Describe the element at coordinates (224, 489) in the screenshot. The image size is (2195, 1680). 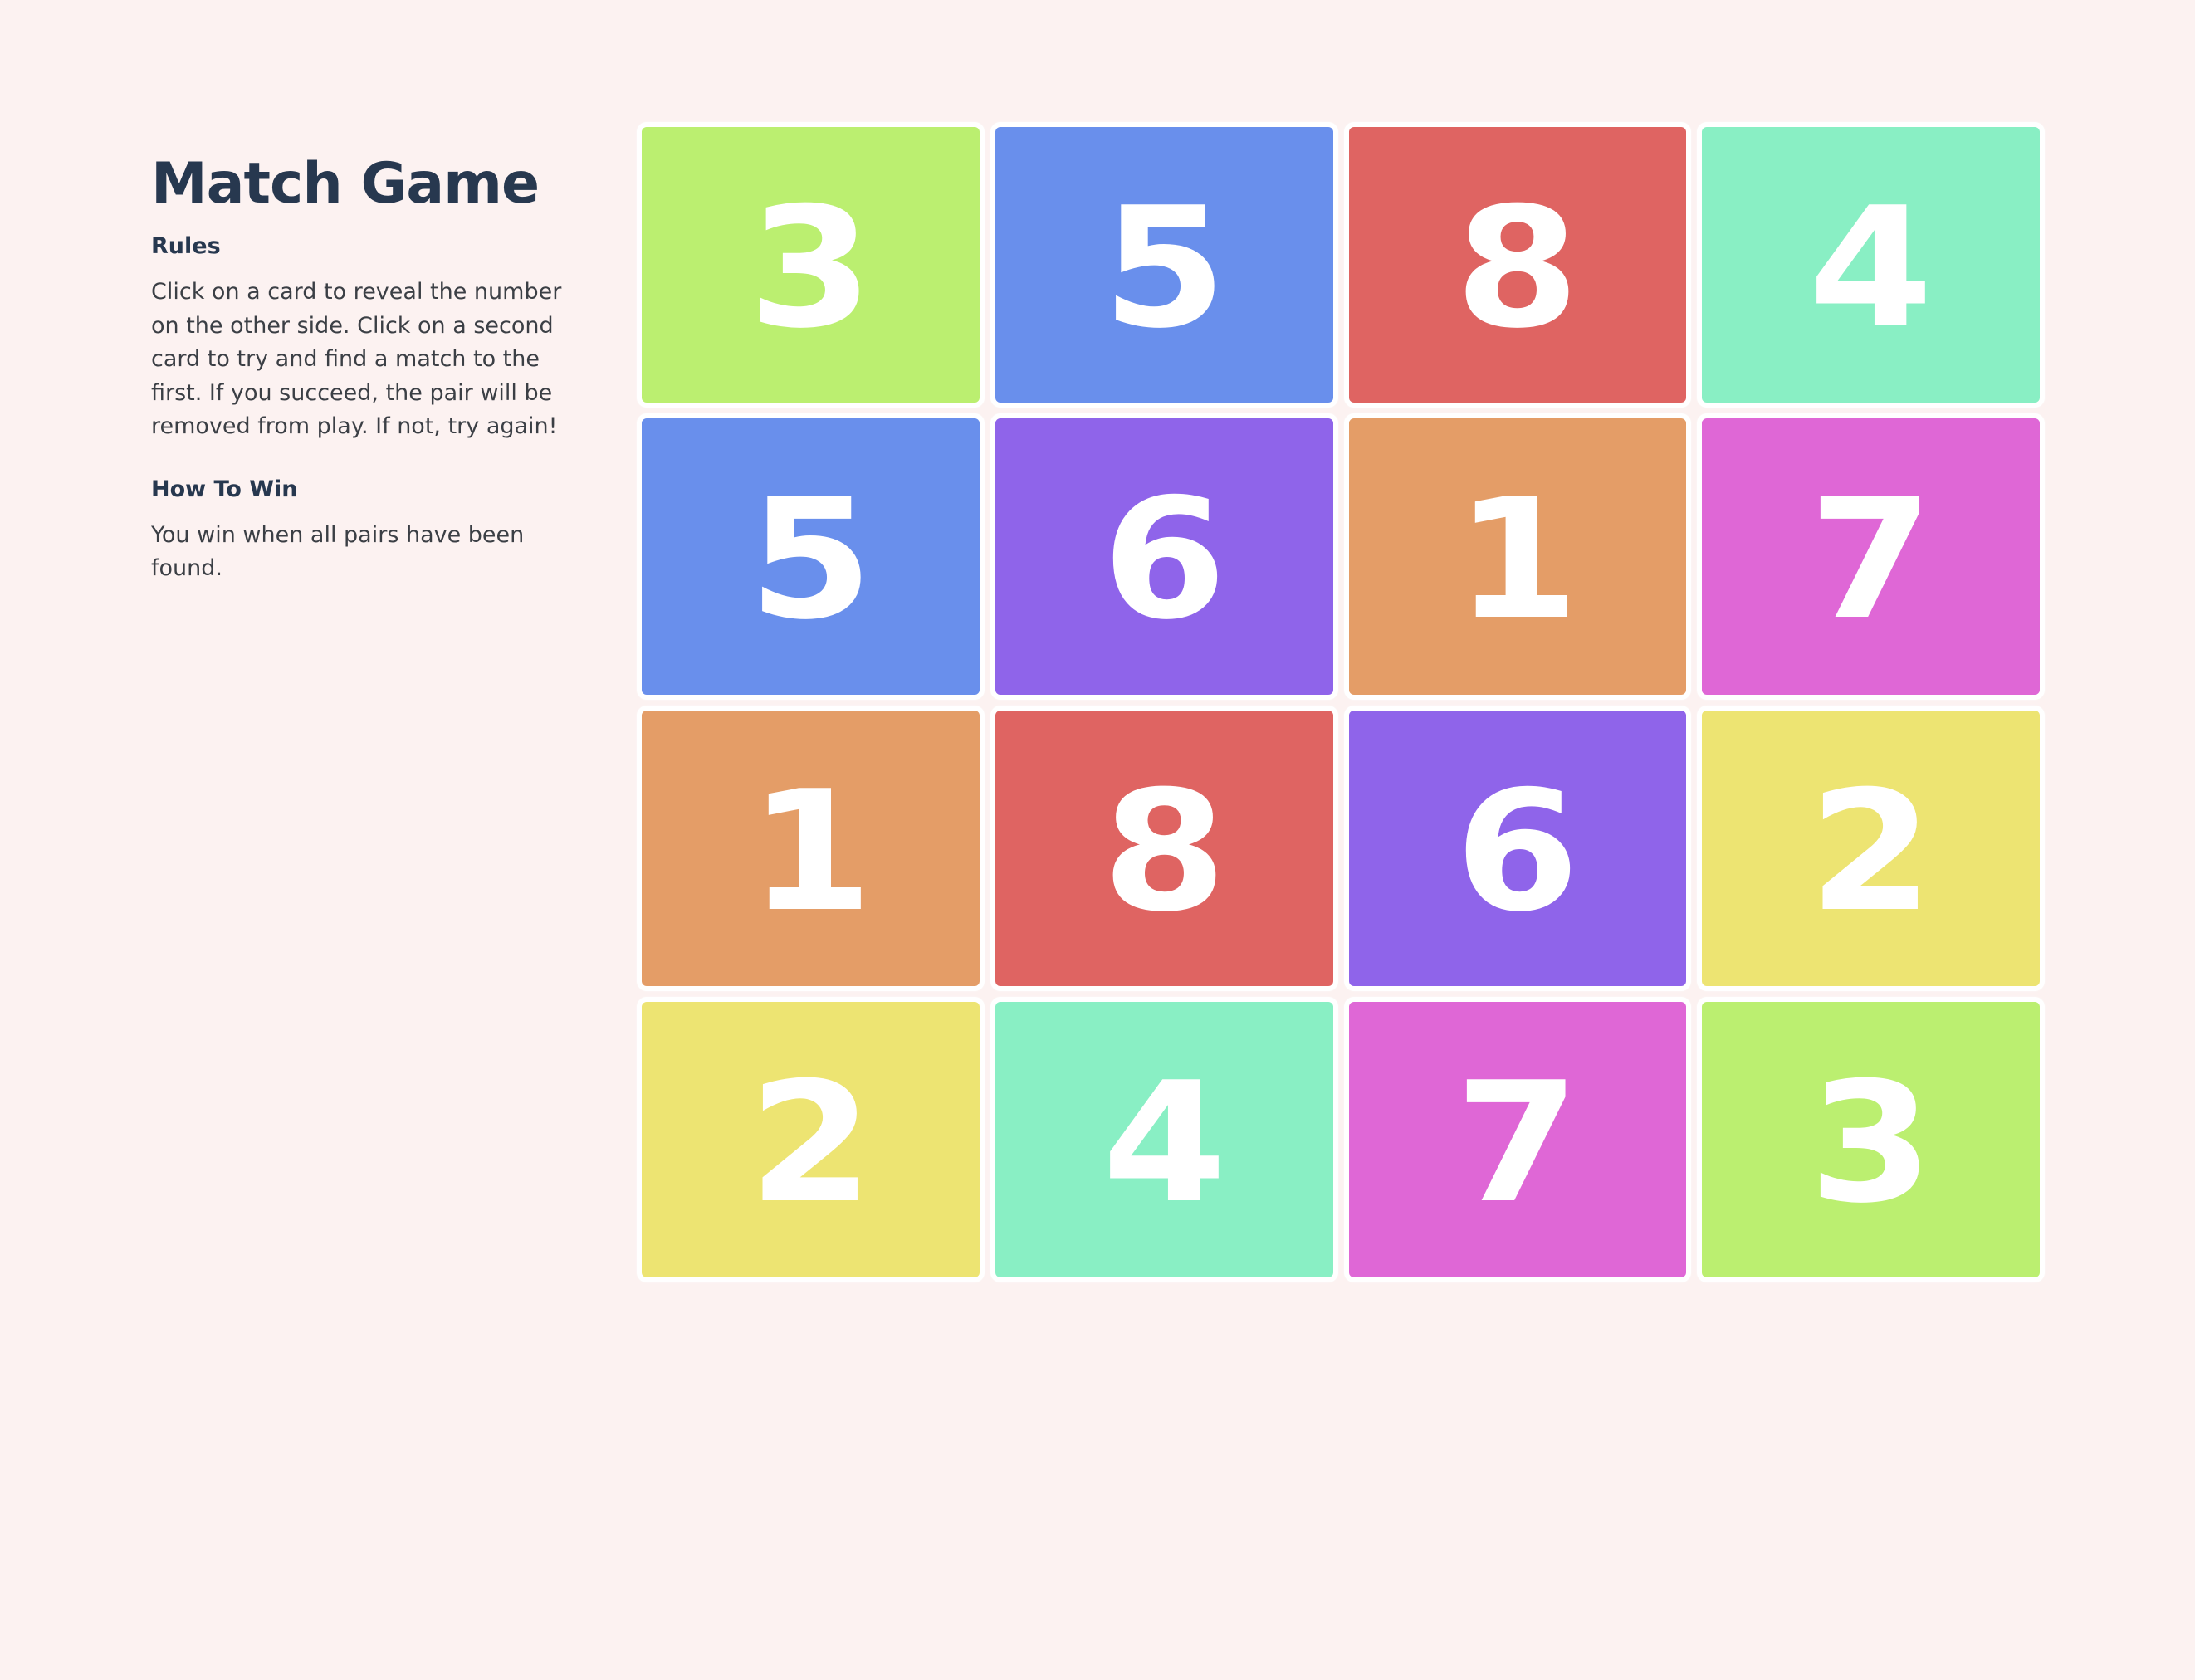
I see `how-to-win-heading: How To Win` at that location.